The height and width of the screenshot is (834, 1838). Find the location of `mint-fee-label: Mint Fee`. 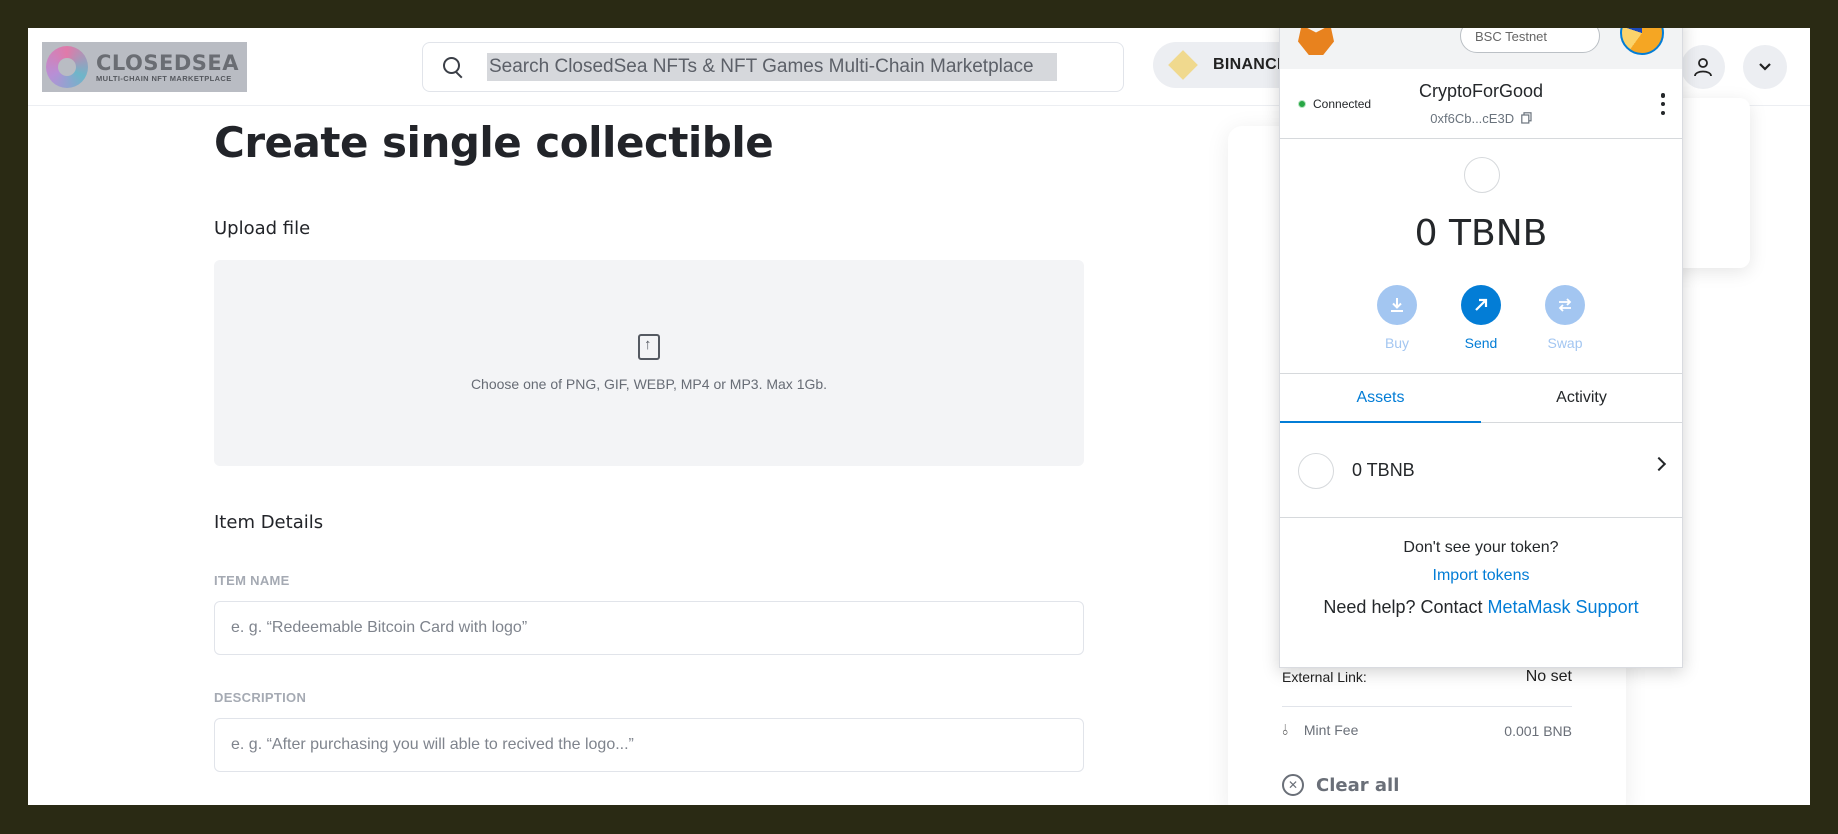

mint-fee-label: Mint Fee is located at coordinates (1331, 730).